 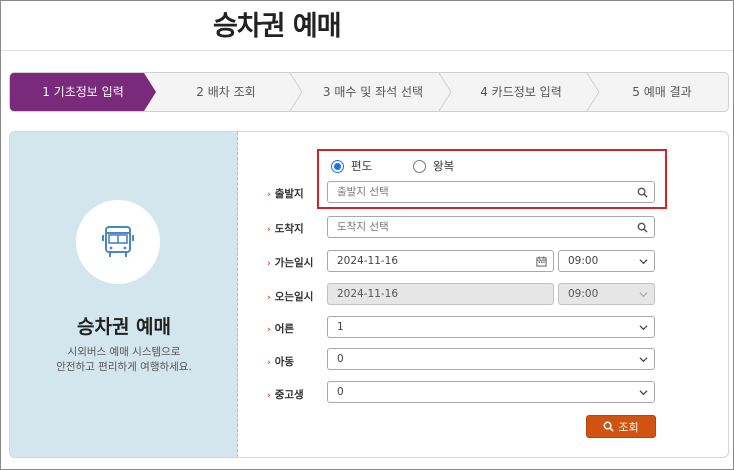 What do you see at coordinates (363, 227) in the screenshot?
I see `arrival-placeholder: 도착지 선택` at bounding box center [363, 227].